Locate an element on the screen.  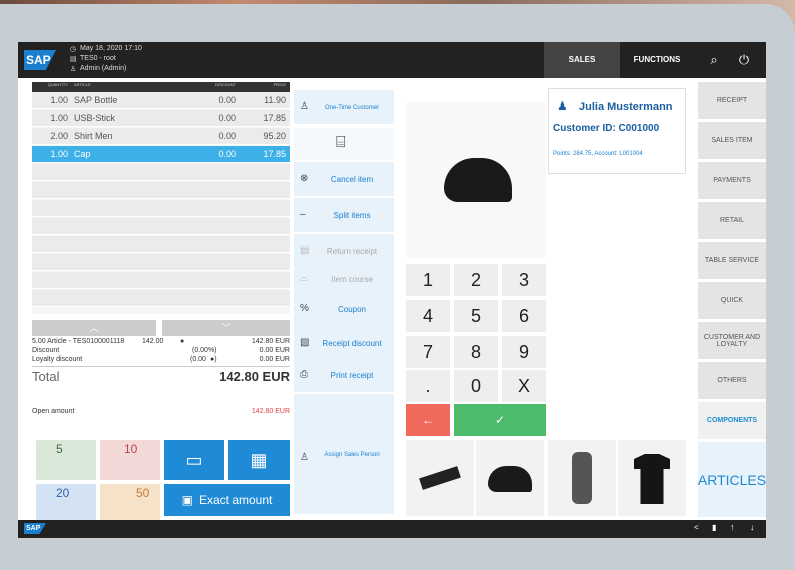
lock-icon: ▮ is located at coordinates (714, 527).